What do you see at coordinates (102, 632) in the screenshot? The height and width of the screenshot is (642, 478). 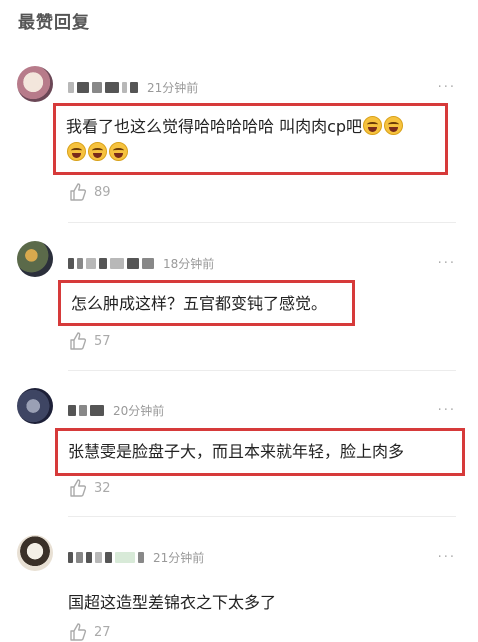 I see `like-count: 27` at bounding box center [102, 632].